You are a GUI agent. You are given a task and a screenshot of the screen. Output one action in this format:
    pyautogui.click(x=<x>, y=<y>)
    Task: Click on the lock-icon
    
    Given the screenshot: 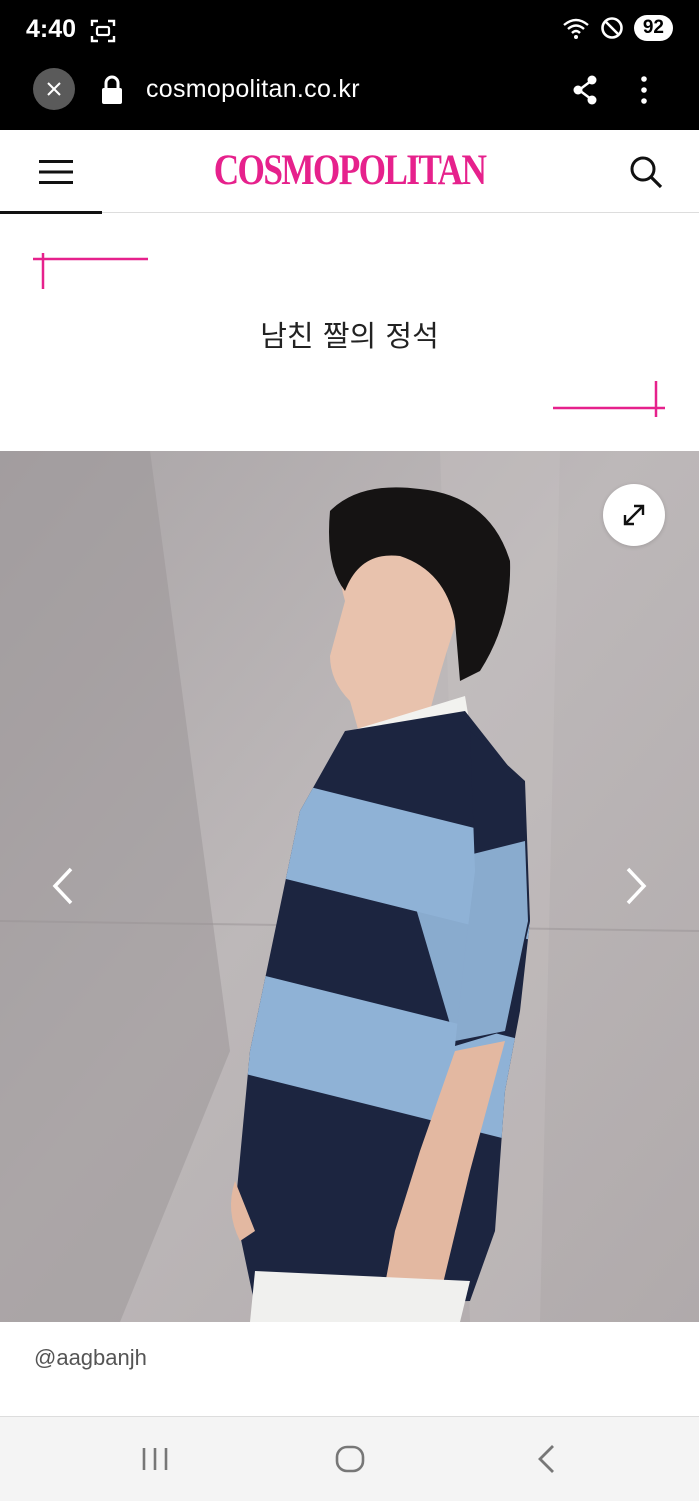 What is the action you would take?
    pyautogui.click(x=112, y=90)
    